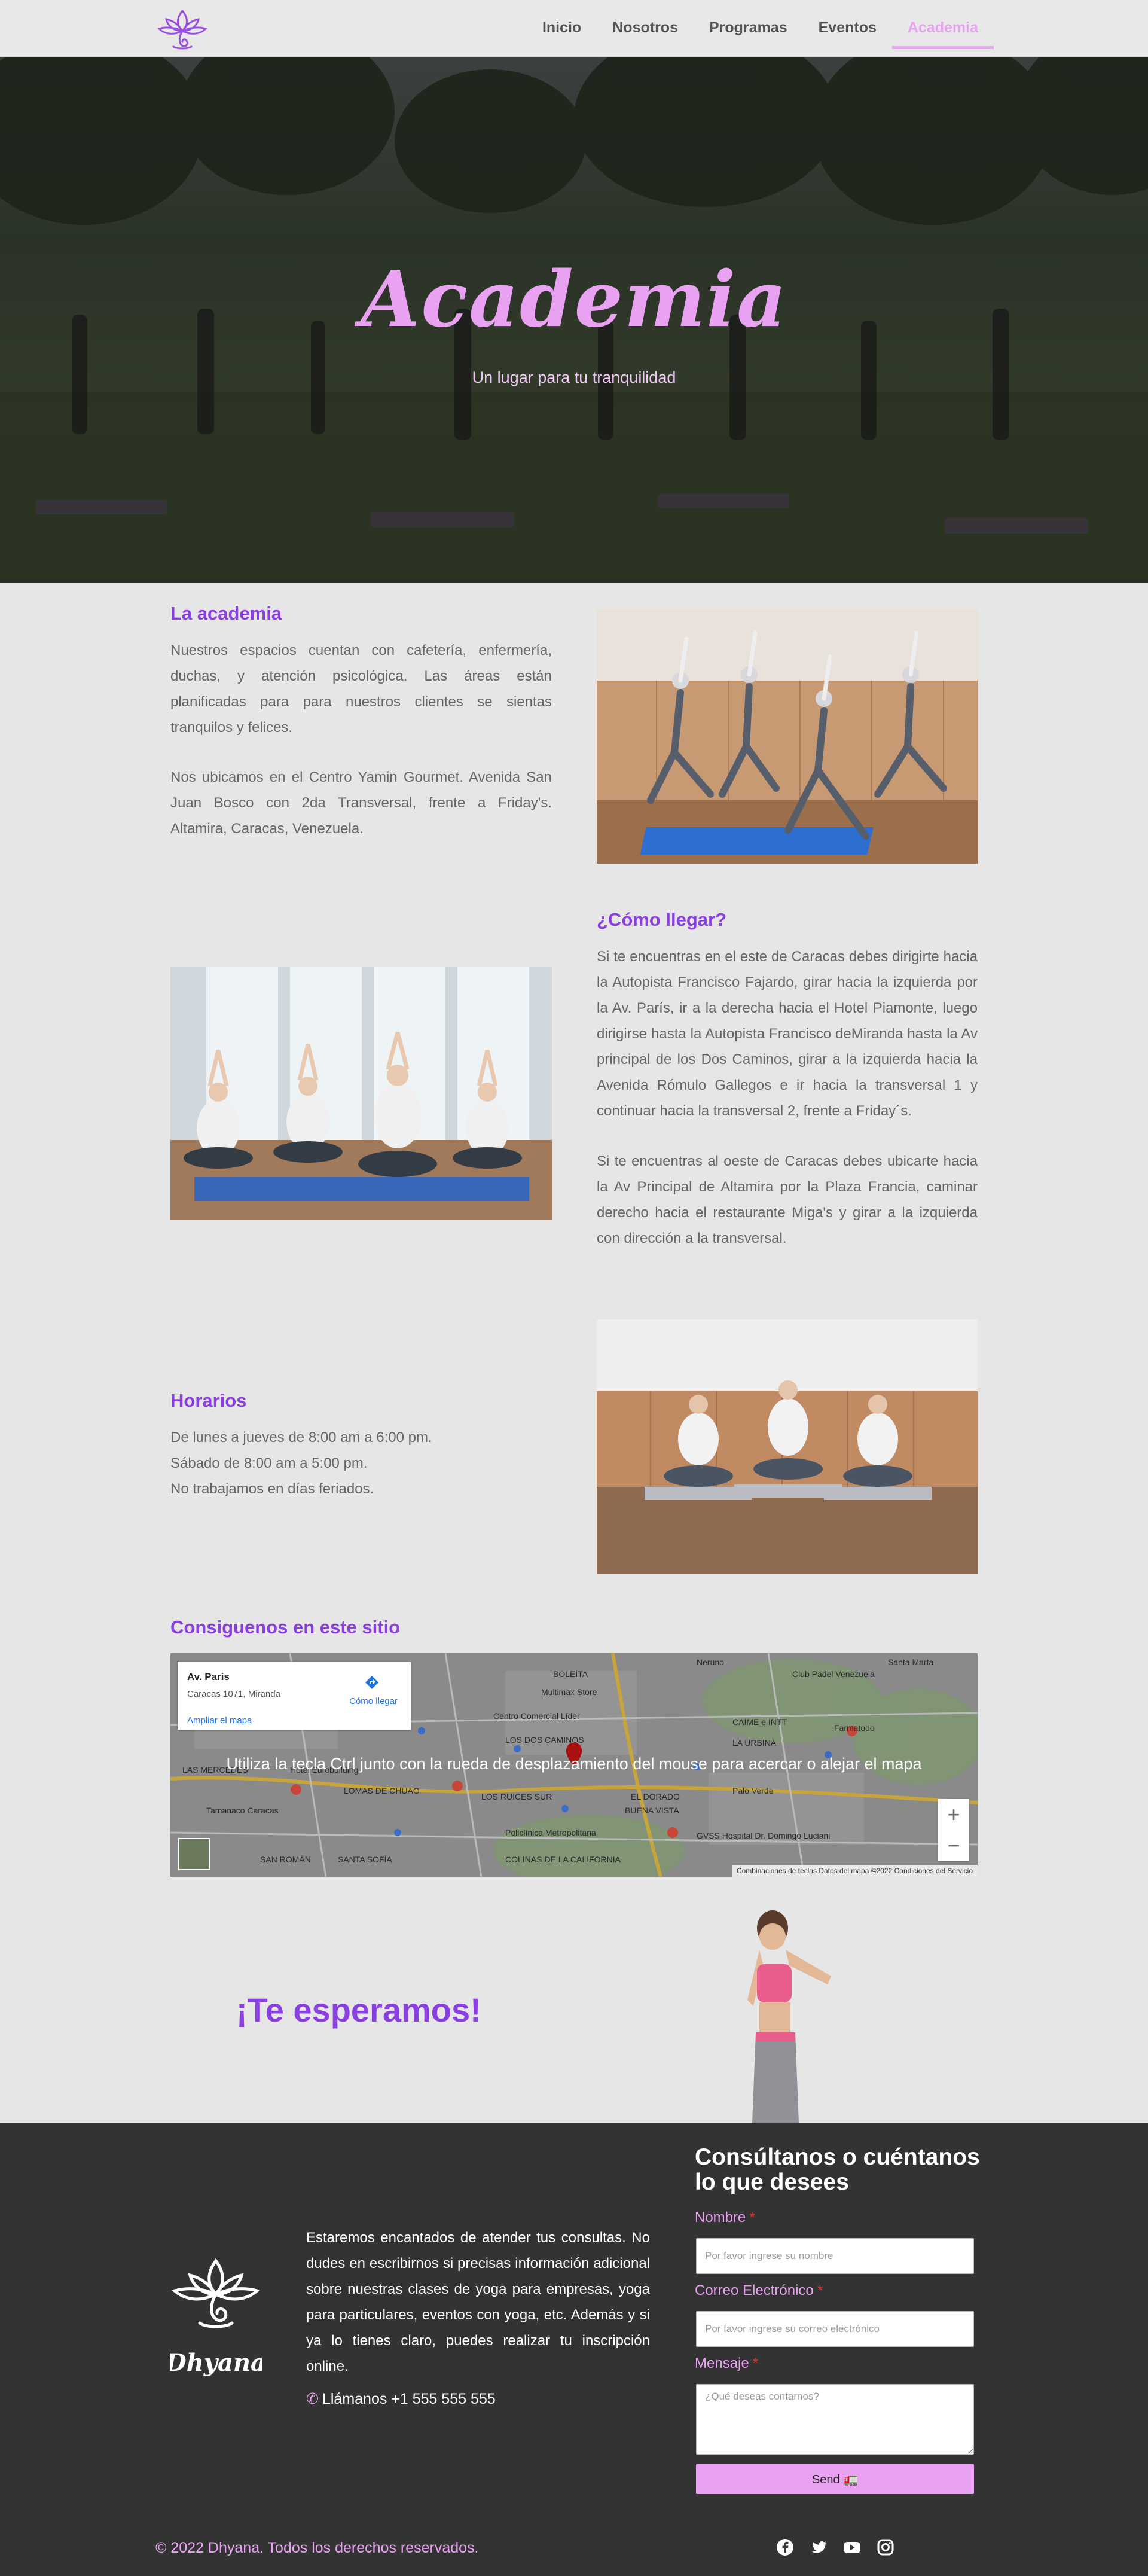  Describe the element at coordinates (818, 2547) in the screenshot. I see `twitter-icon` at that location.